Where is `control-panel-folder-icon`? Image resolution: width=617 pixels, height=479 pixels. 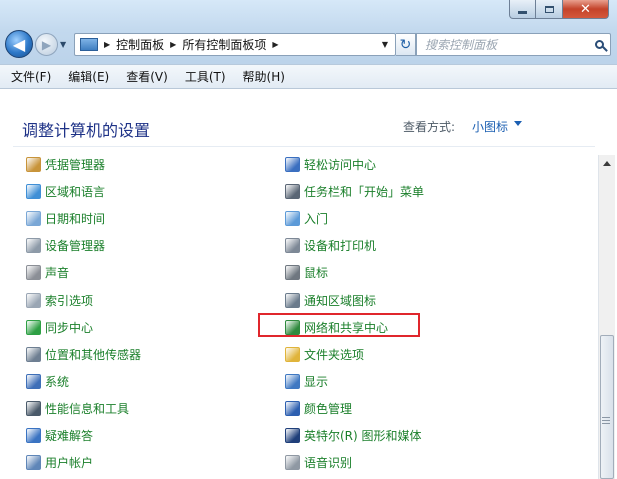
control-panel-folder-icon is located at coordinates (89, 44).